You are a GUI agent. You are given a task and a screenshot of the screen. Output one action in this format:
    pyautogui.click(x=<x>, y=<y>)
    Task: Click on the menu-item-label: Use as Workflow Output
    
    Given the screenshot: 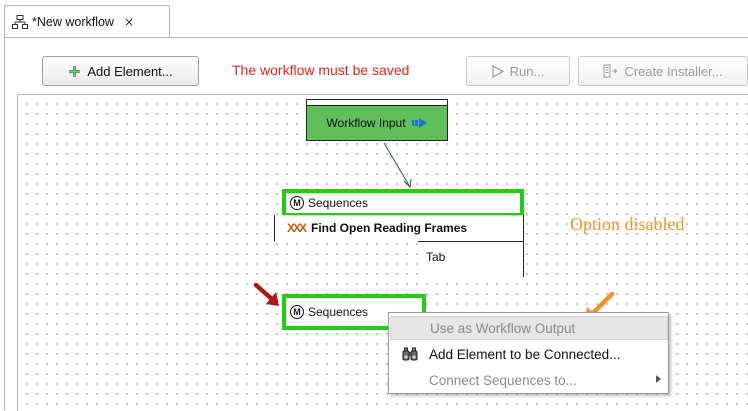 What is the action you would take?
    pyautogui.click(x=503, y=328)
    